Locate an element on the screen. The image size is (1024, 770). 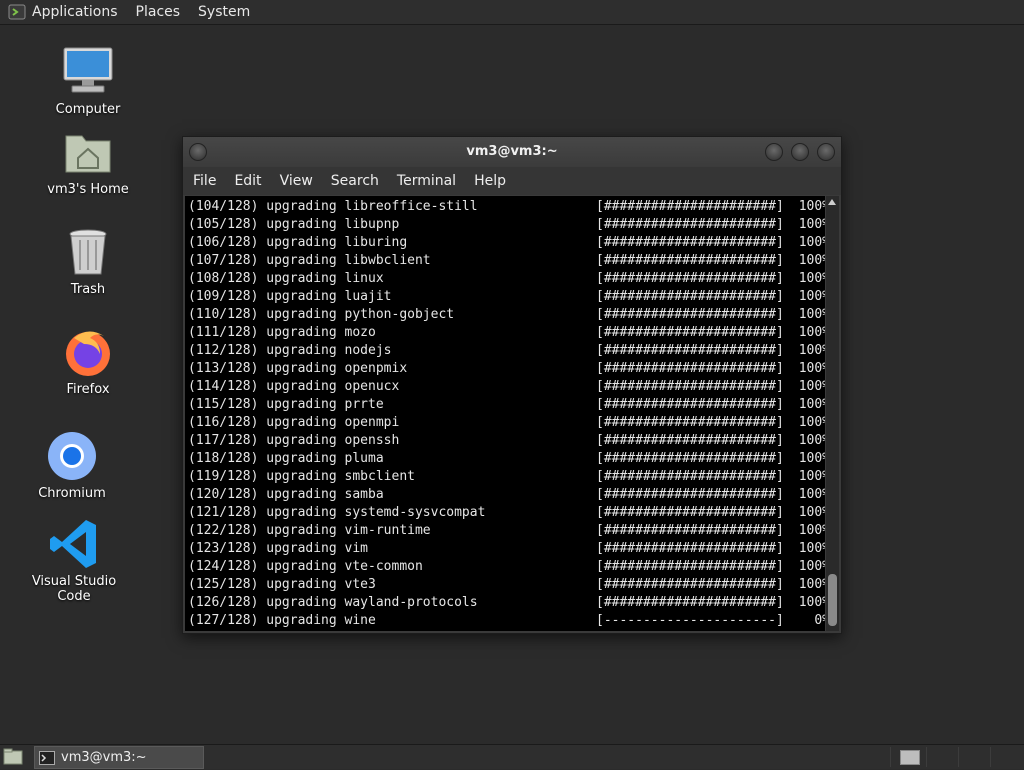
window-title: vm3@vm3:~ is located at coordinates (512, 151).